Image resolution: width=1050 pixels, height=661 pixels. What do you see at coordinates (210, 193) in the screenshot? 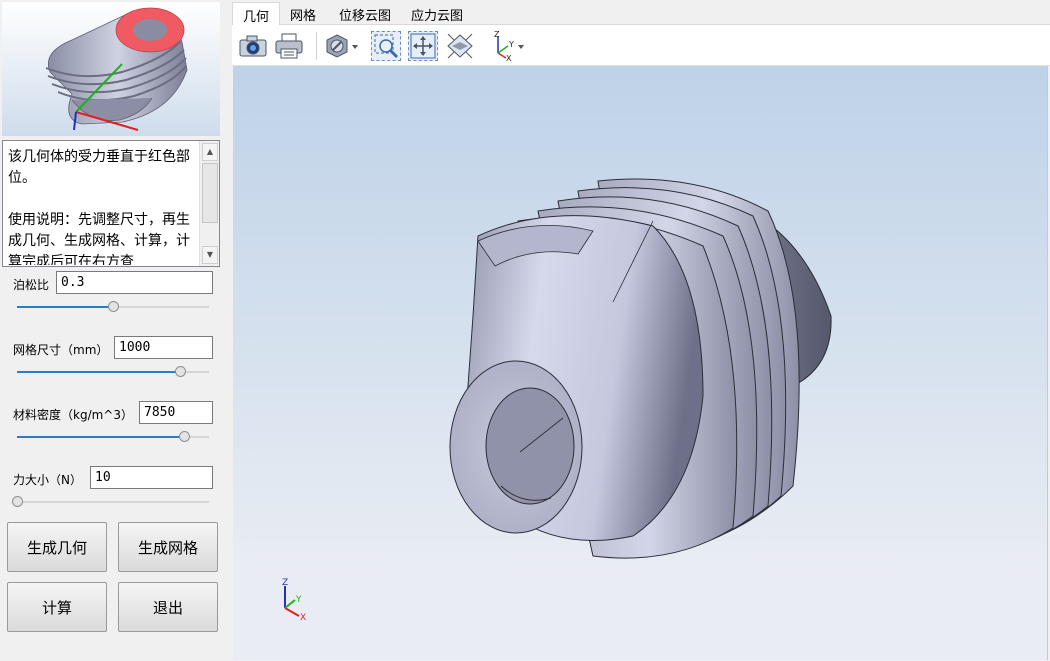
I see `scrollbar-thumb` at bounding box center [210, 193].